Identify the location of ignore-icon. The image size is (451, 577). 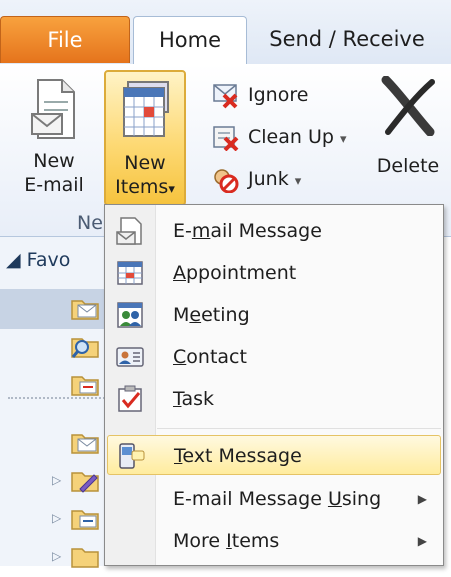
(225, 96).